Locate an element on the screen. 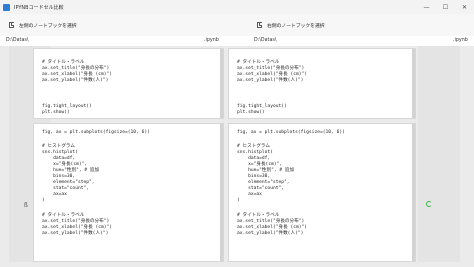 The height and width of the screenshot is (267, 474). left-path-ext: .ipynb is located at coordinates (211, 40).